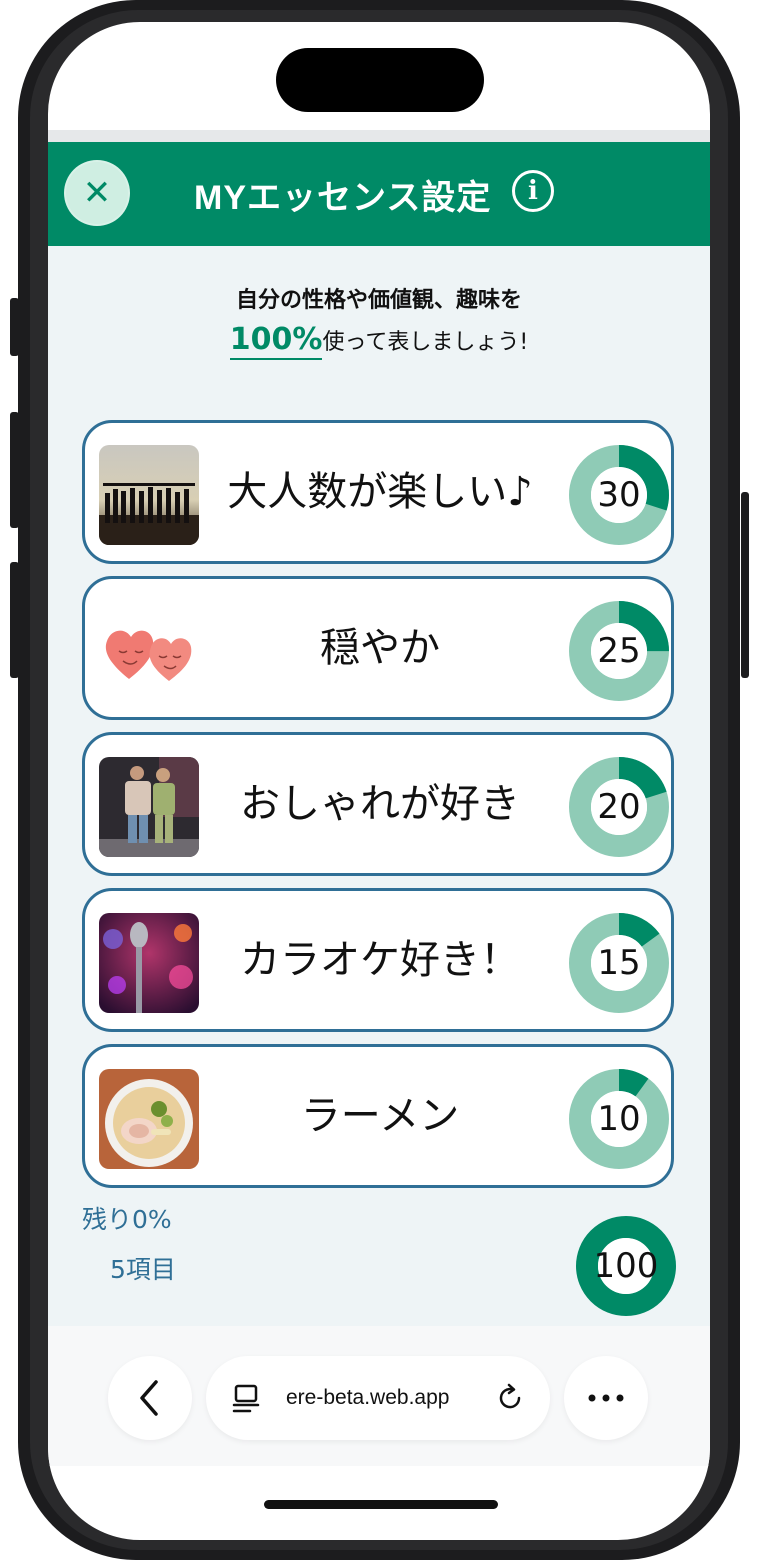  I want to click on item-count: 5項目, so click(143, 1269).